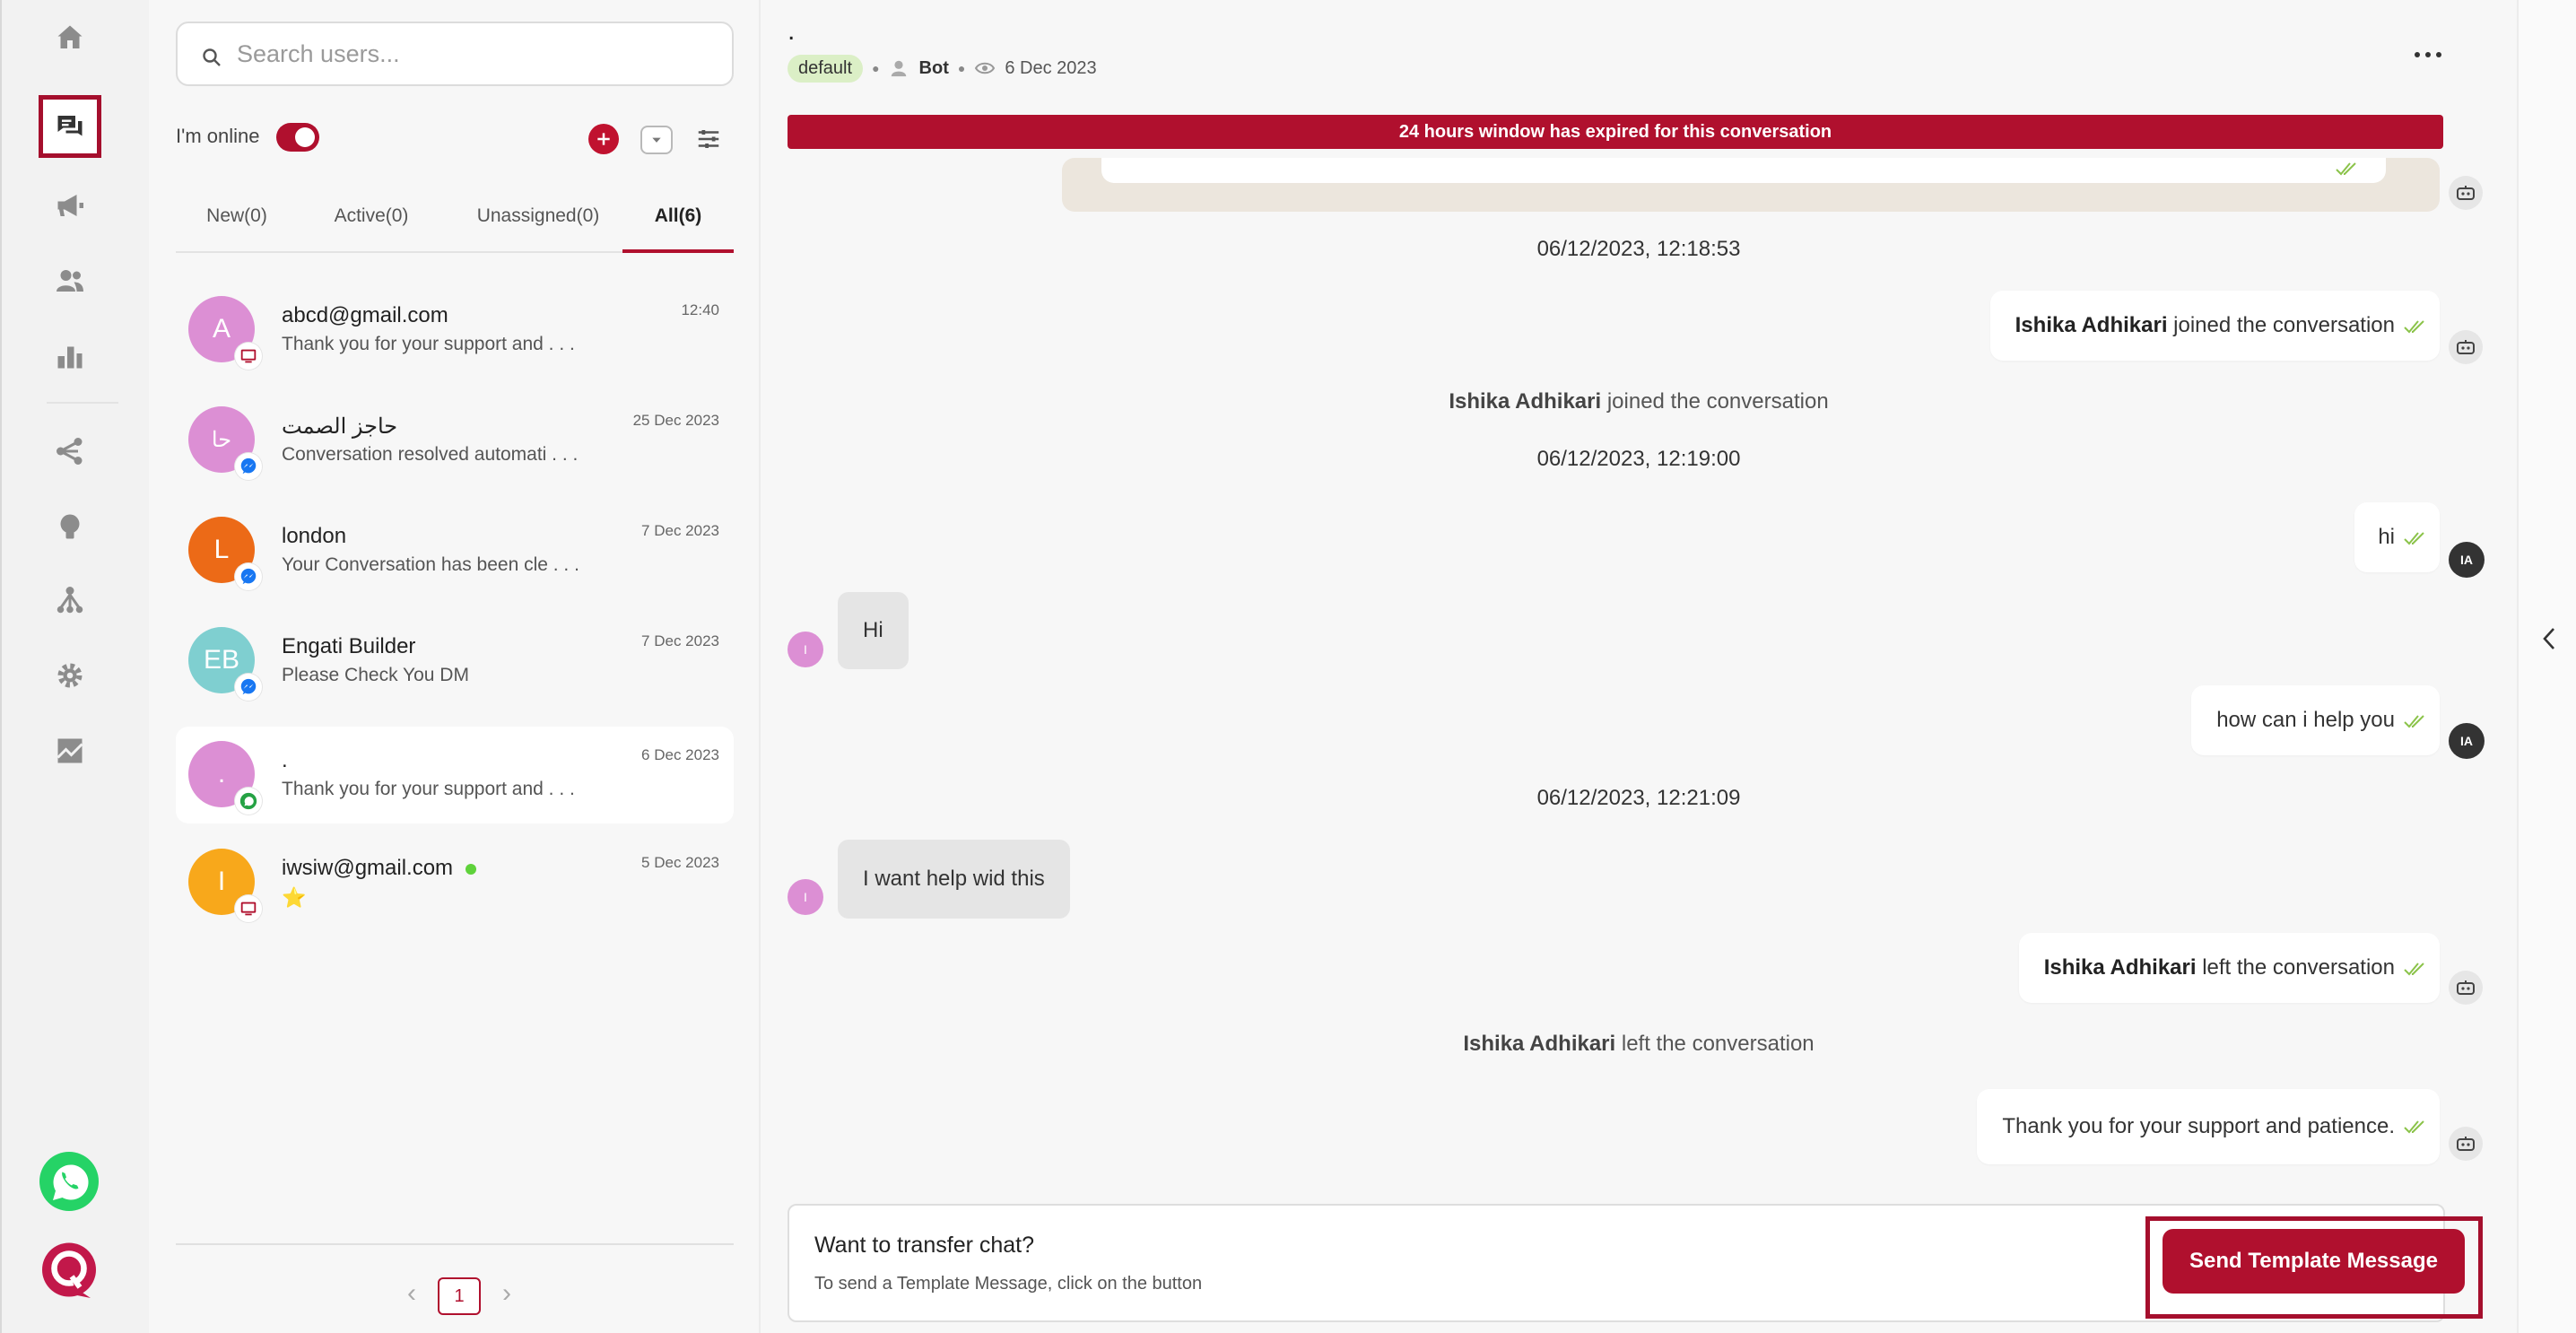 This screenshot has width=2576, height=1333. I want to click on tab-active: Active(0), so click(371, 228).